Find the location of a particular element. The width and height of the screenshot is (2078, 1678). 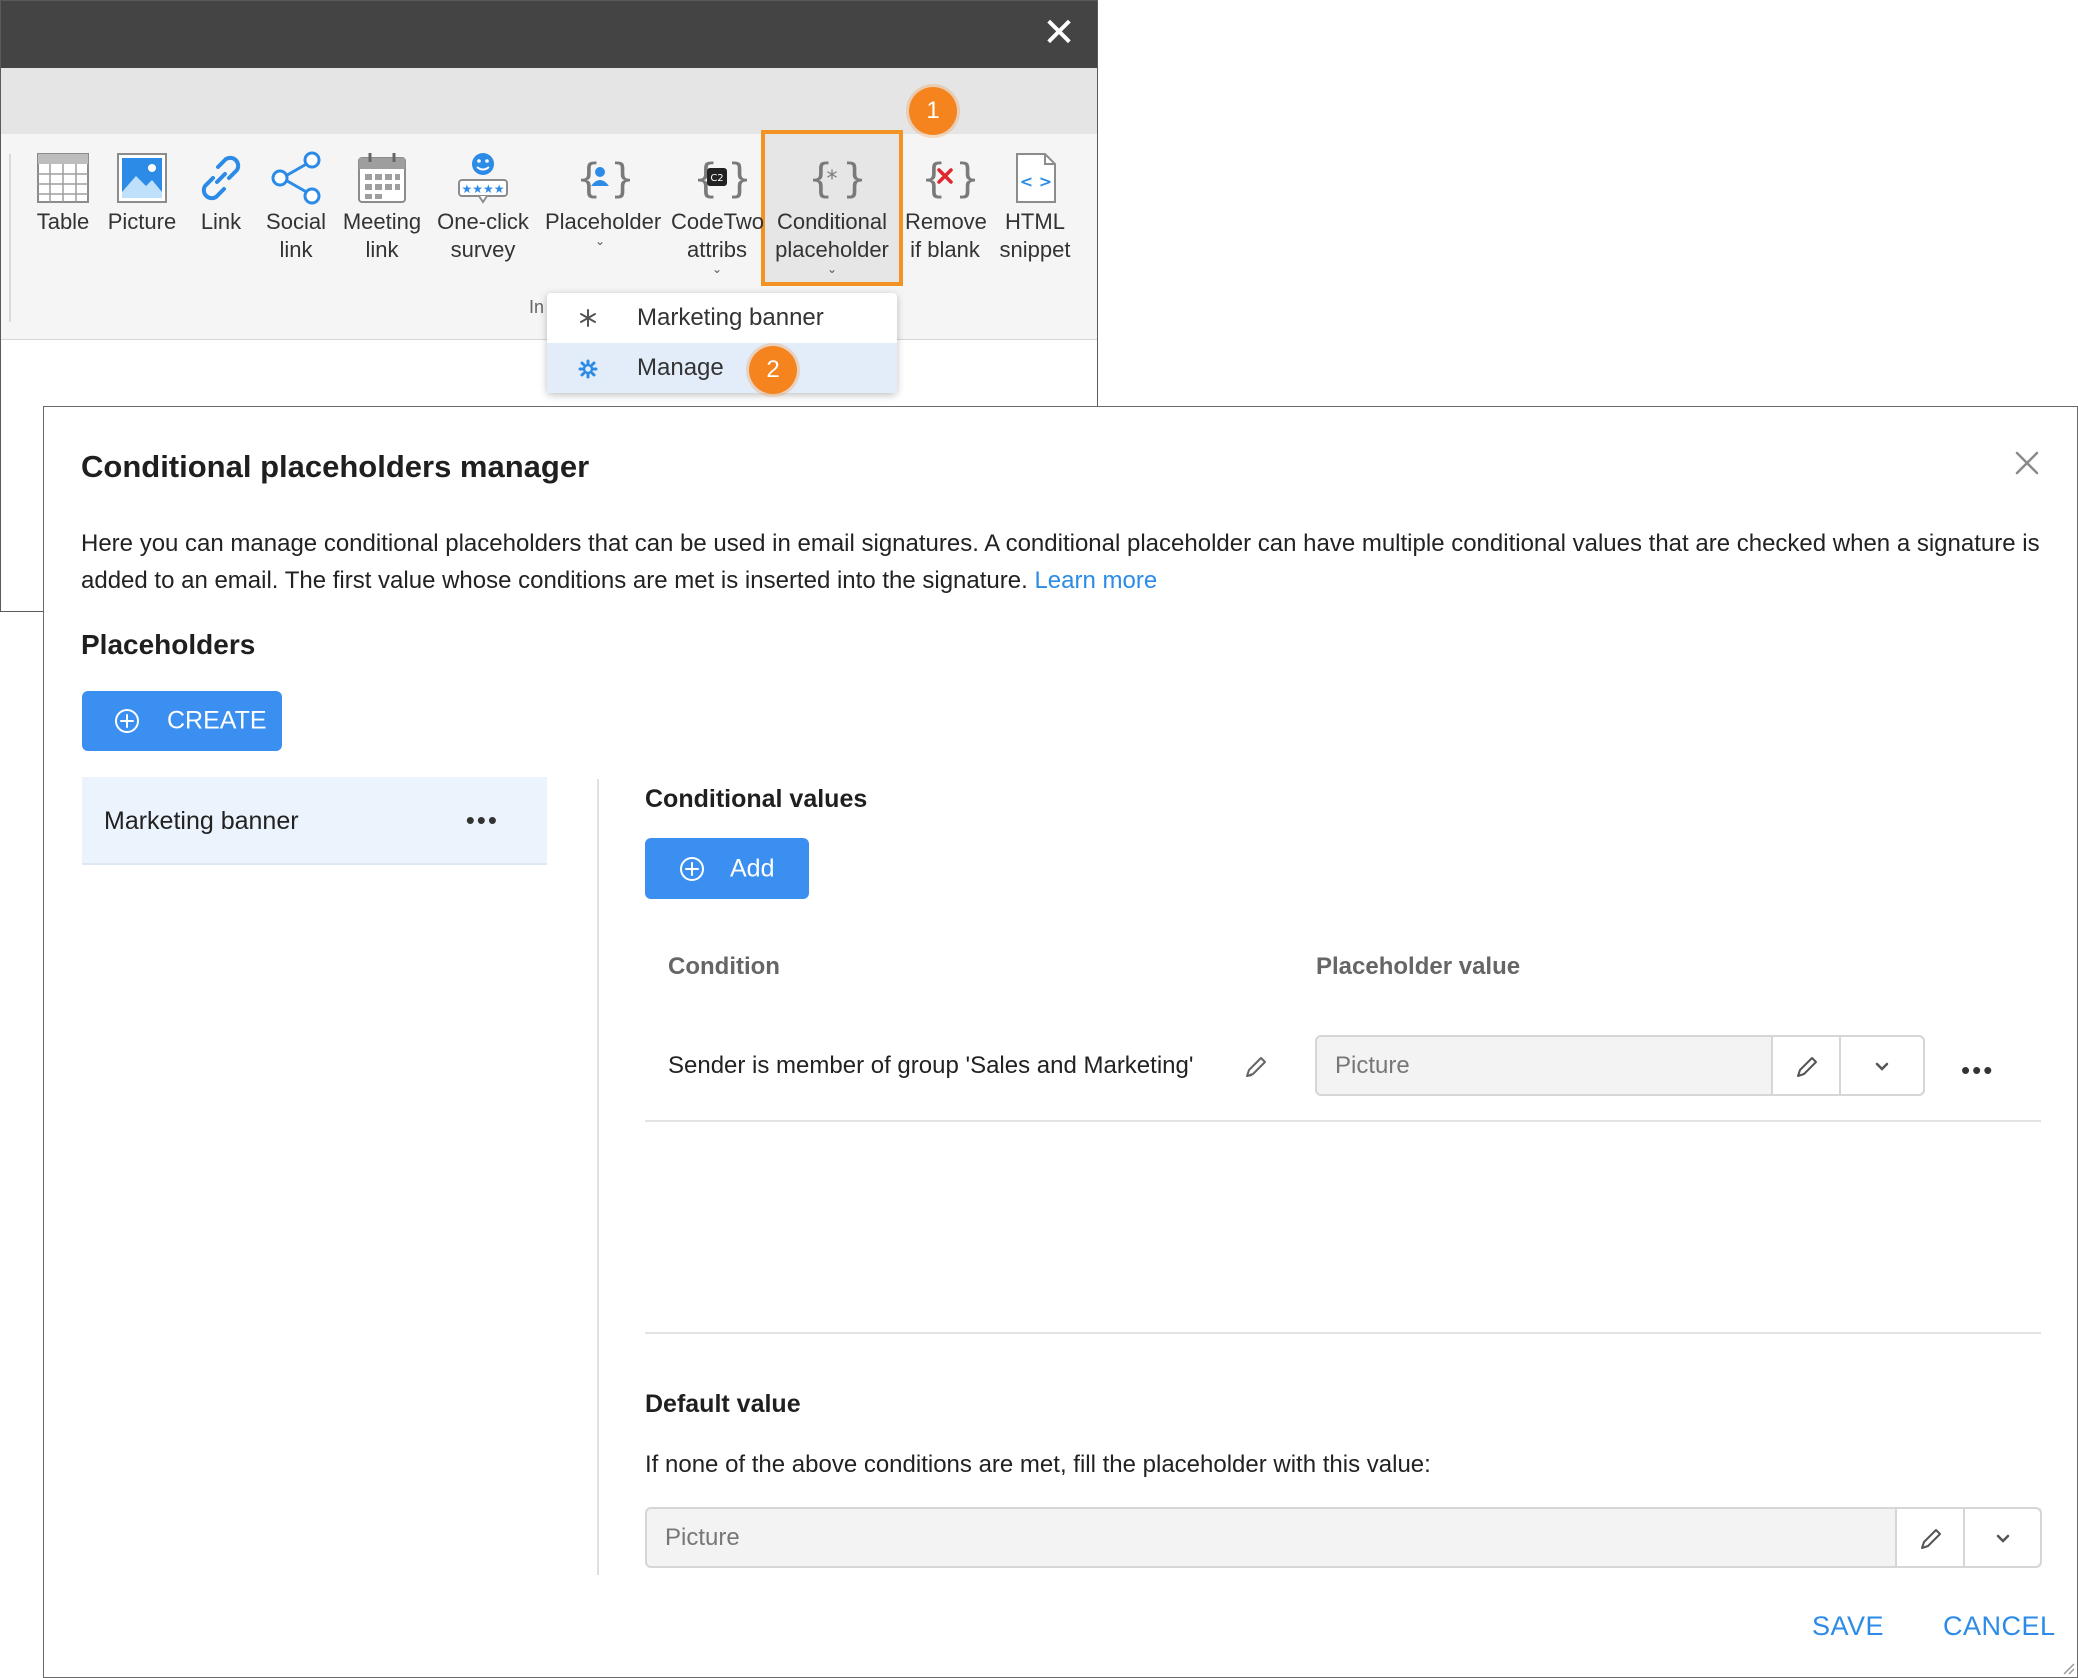

codetwo-attribs-button: { } C2 CodeTwo attribs ⌄ is located at coordinates (717, 212).